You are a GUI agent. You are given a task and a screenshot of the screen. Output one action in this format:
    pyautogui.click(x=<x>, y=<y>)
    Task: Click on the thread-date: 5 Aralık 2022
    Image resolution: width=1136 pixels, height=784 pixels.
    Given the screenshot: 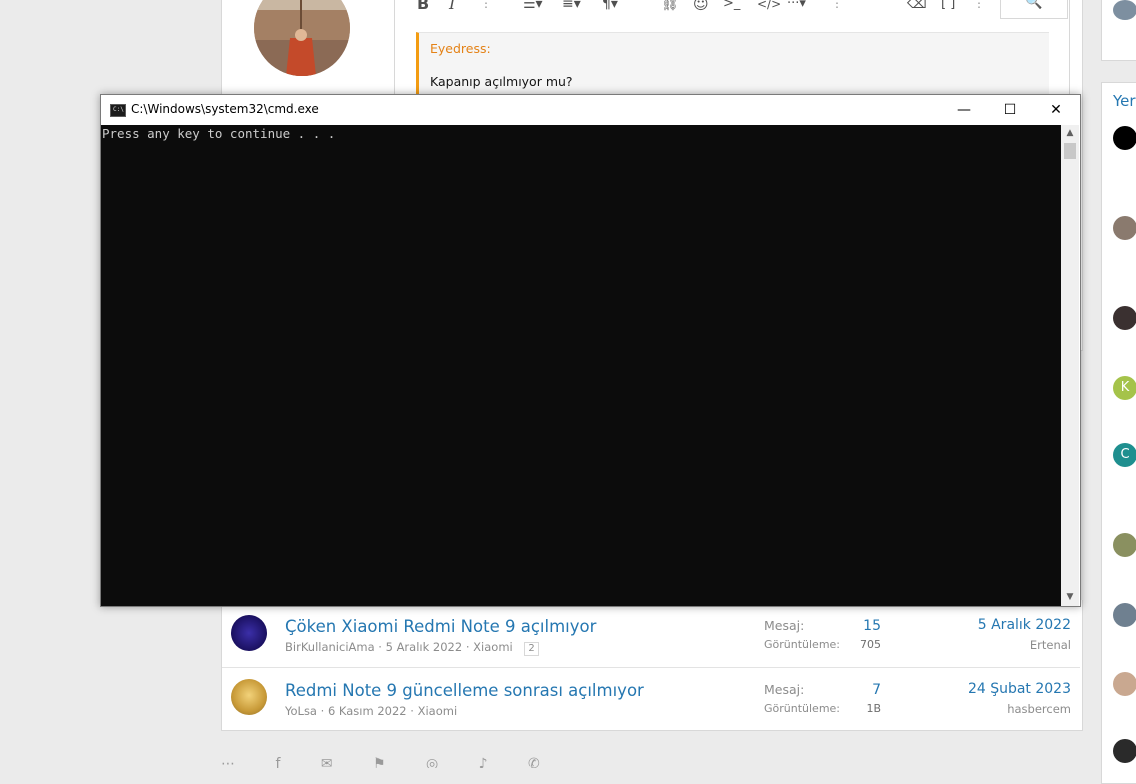 What is the action you would take?
    pyautogui.click(x=424, y=647)
    